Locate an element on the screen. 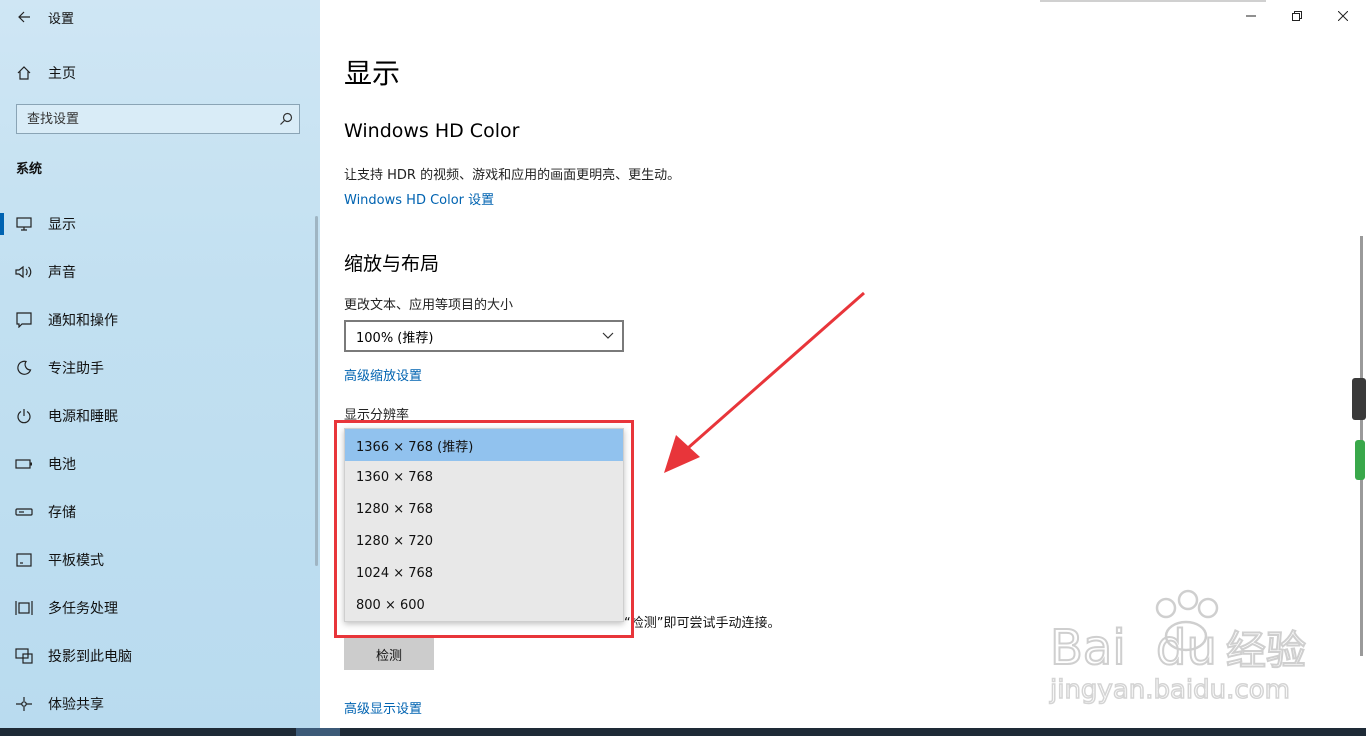 This screenshot has height=736, width=1366. project-icon is located at coordinates (24, 656).